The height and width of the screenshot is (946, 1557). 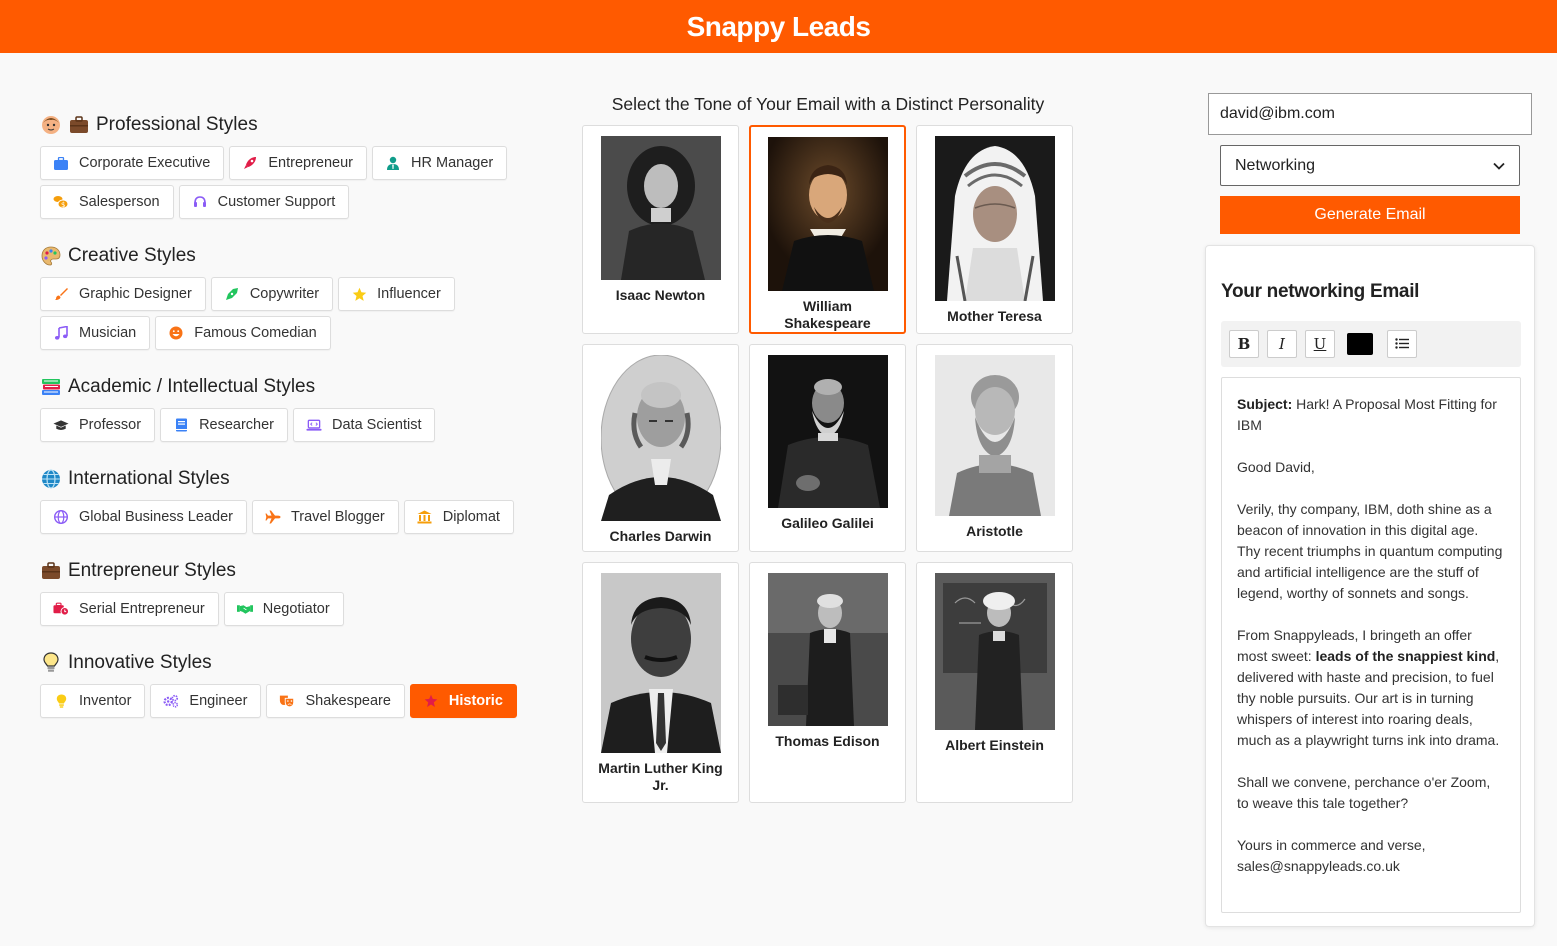 What do you see at coordinates (51, 479) in the screenshot?
I see `globe-icon` at bounding box center [51, 479].